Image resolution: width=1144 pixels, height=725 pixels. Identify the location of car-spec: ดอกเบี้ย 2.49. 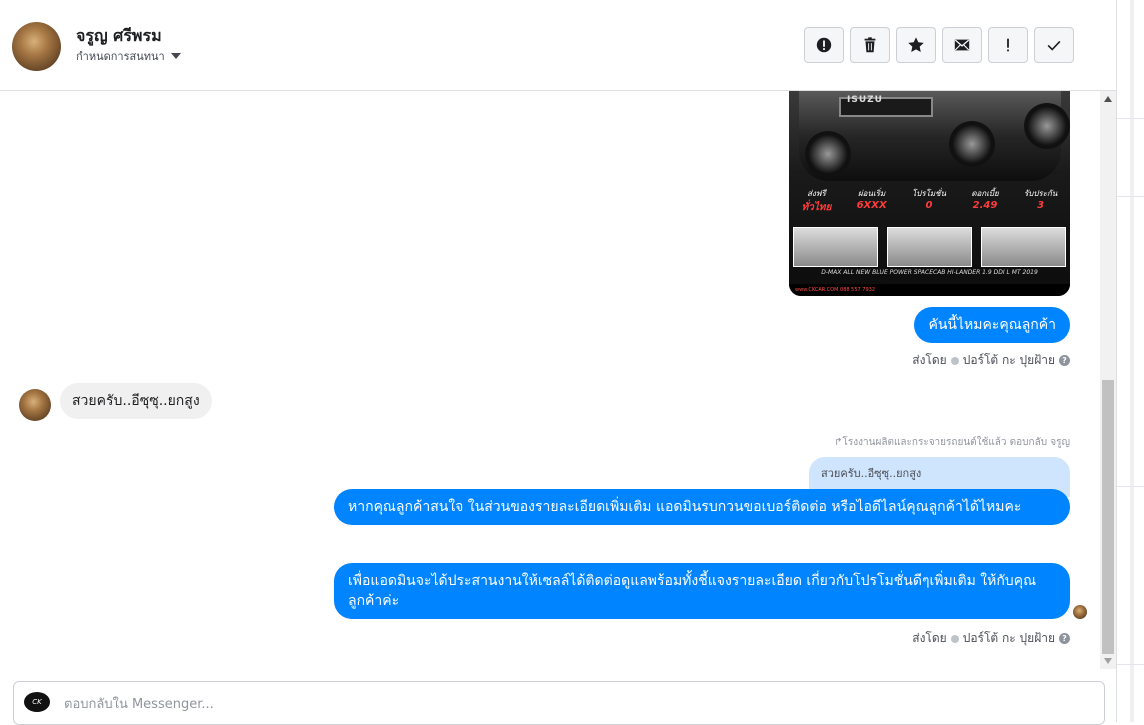
(984, 201).